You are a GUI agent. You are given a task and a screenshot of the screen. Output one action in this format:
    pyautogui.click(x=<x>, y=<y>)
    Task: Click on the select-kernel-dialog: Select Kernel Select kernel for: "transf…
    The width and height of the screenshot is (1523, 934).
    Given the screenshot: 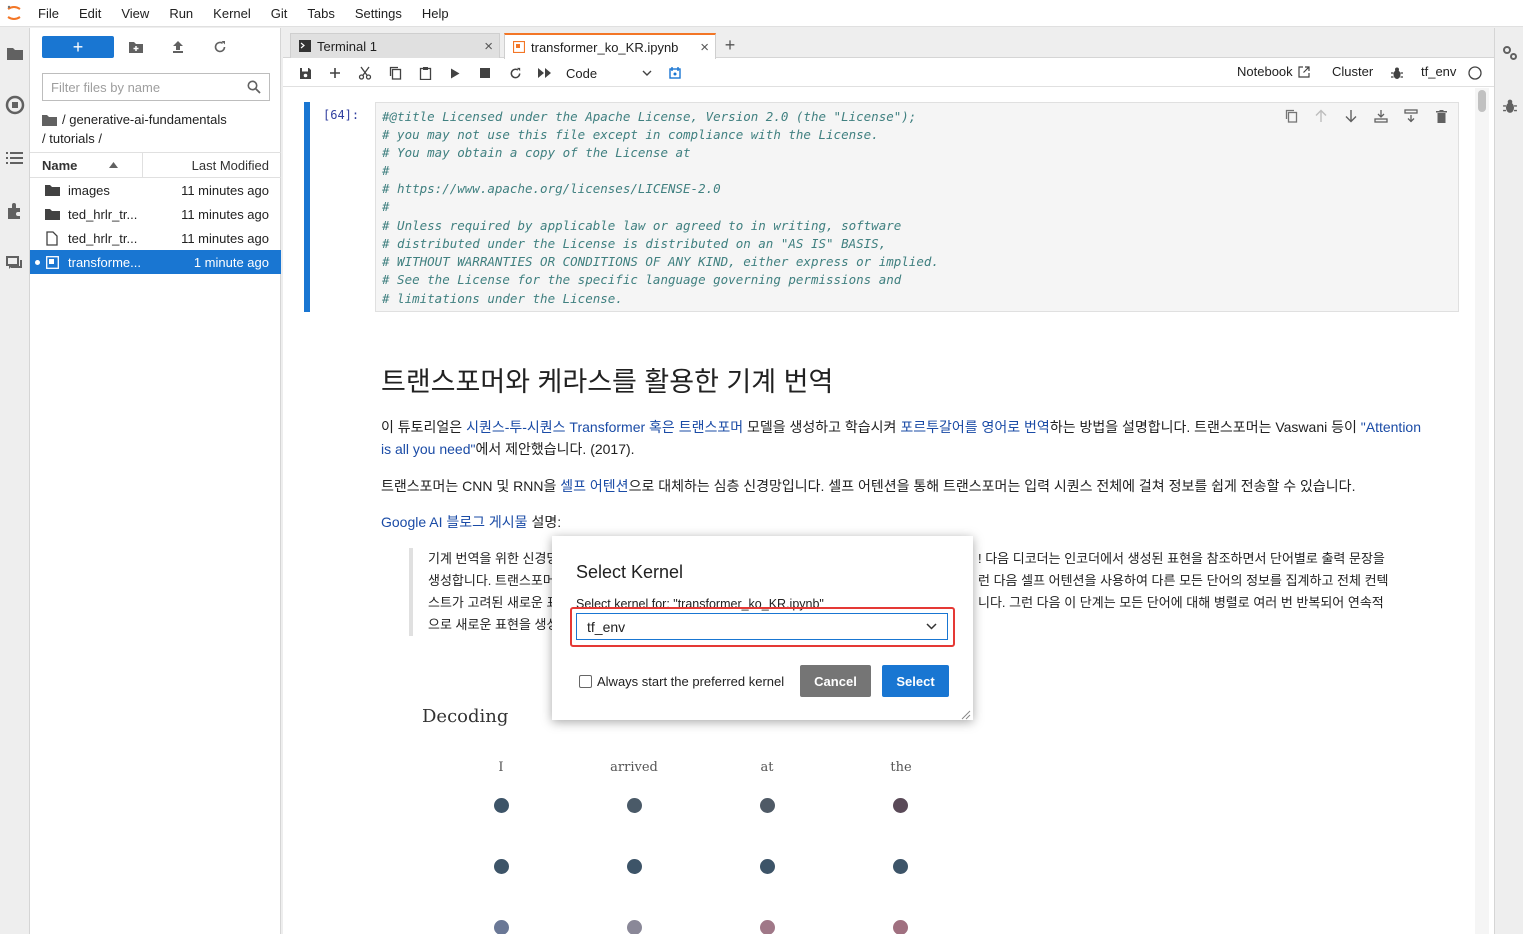 What is the action you would take?
    pyautogui.click(x=762, y=628)
    